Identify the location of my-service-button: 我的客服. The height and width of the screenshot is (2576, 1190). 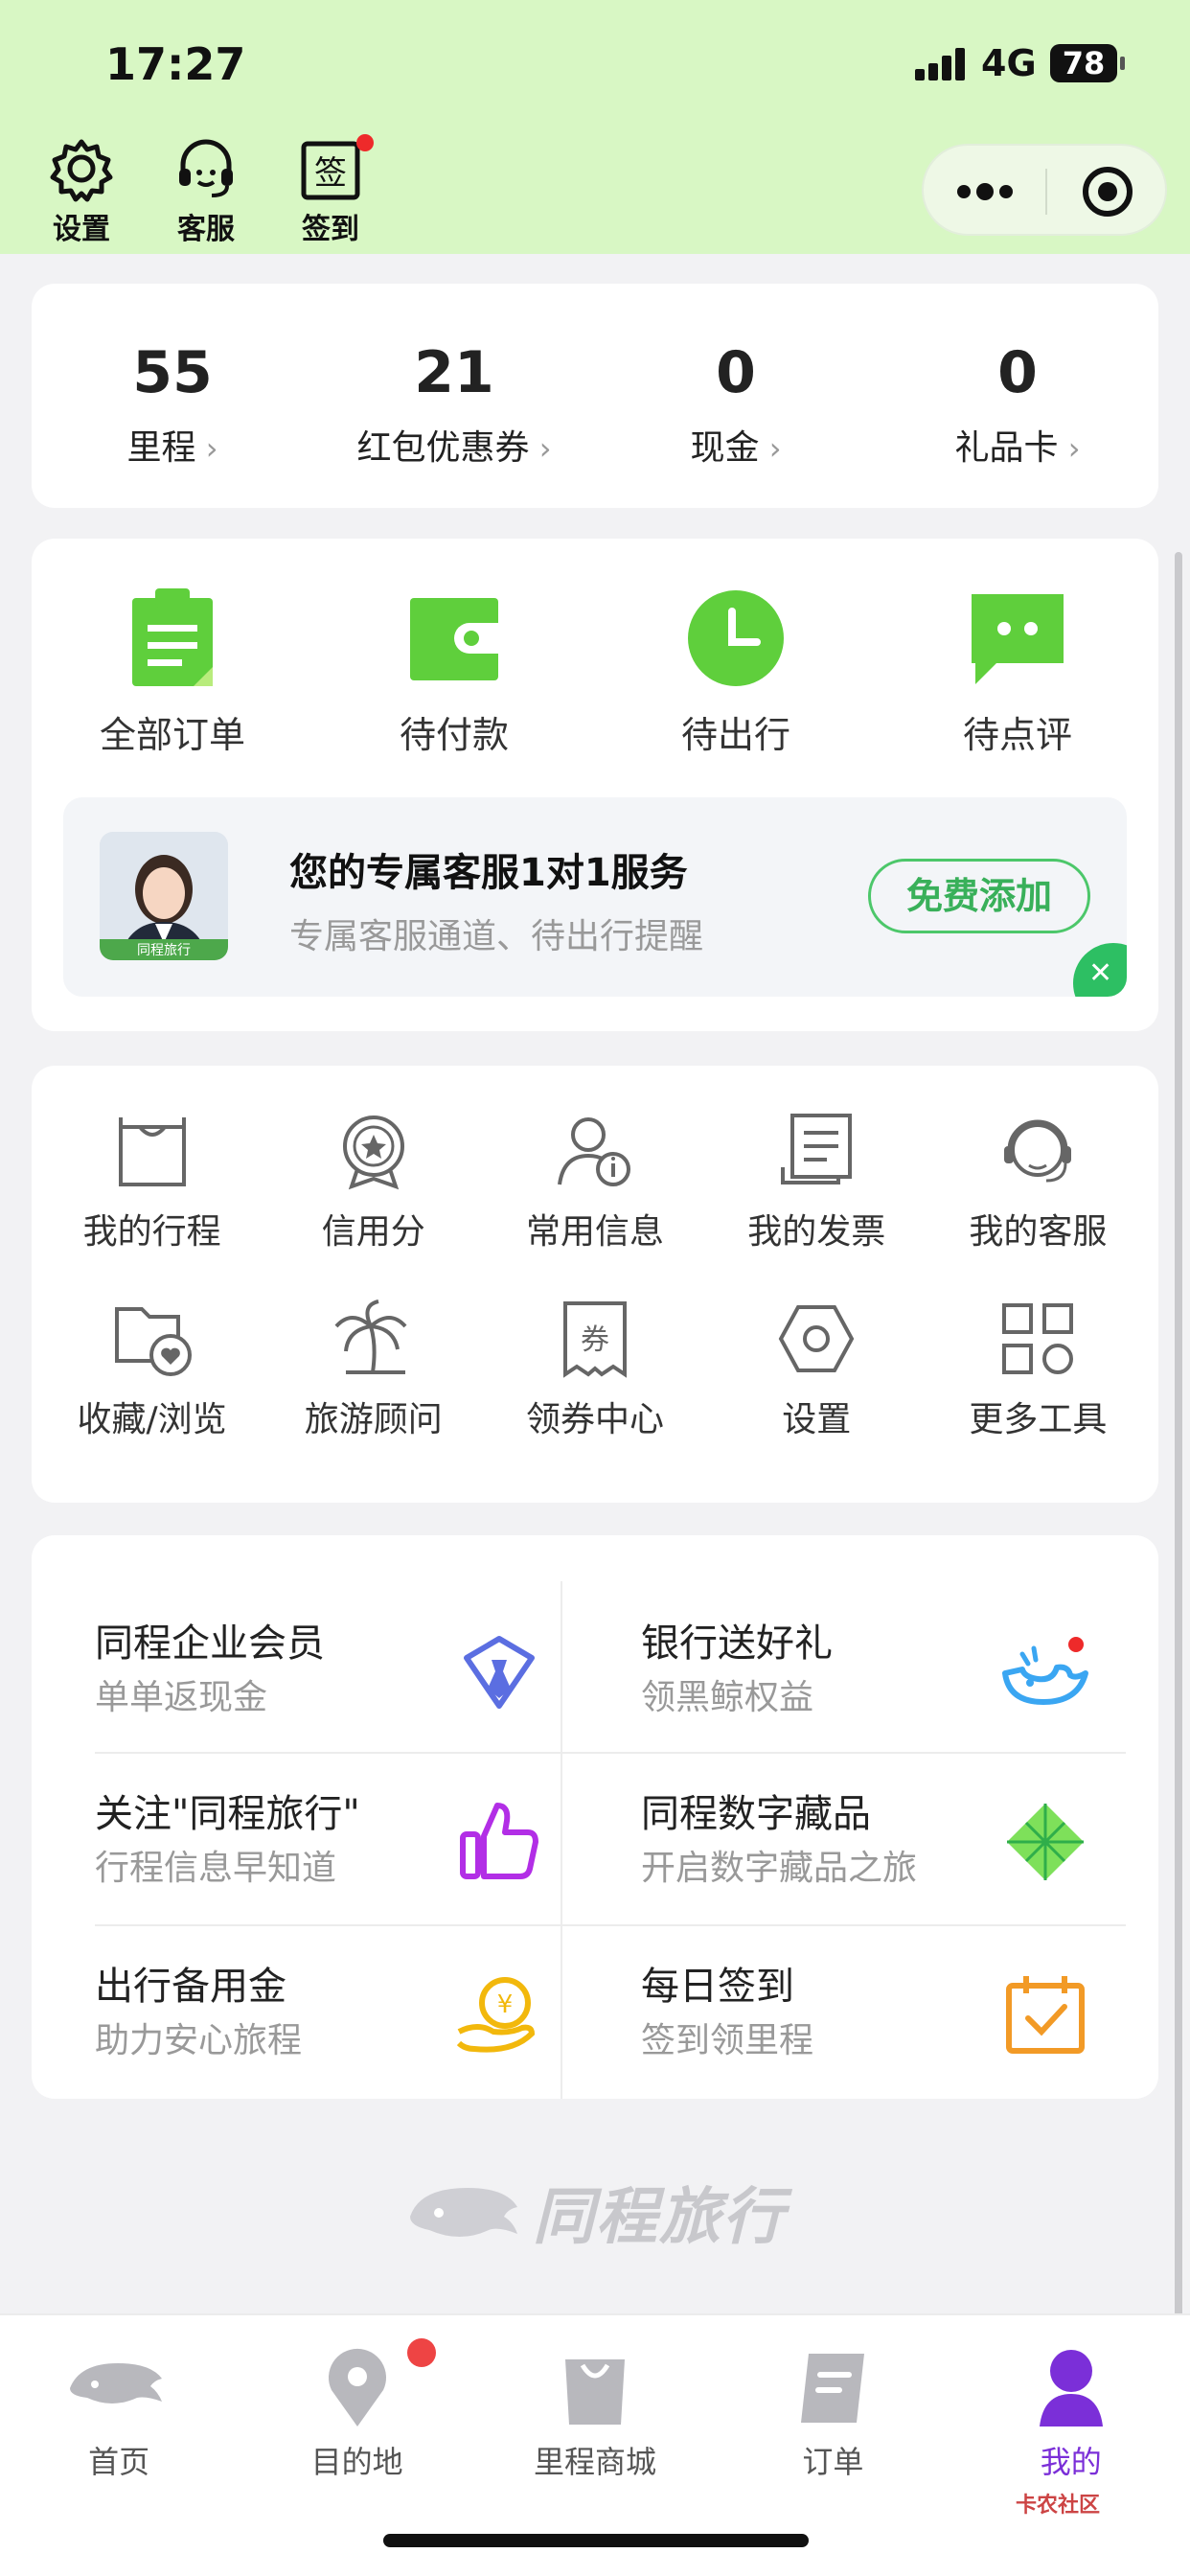
(1038, 1182).